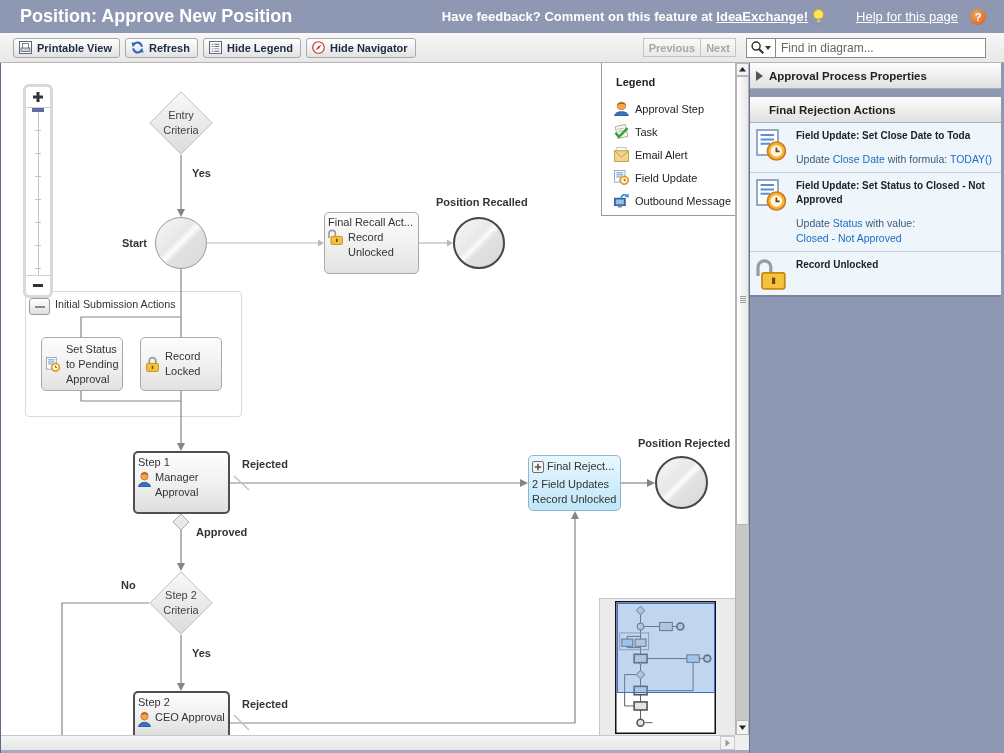 The width and height of the screenshot is (1004, 753). I want to click on action-name: Field Update: Set Close Date to Toda, so click(884, 136).